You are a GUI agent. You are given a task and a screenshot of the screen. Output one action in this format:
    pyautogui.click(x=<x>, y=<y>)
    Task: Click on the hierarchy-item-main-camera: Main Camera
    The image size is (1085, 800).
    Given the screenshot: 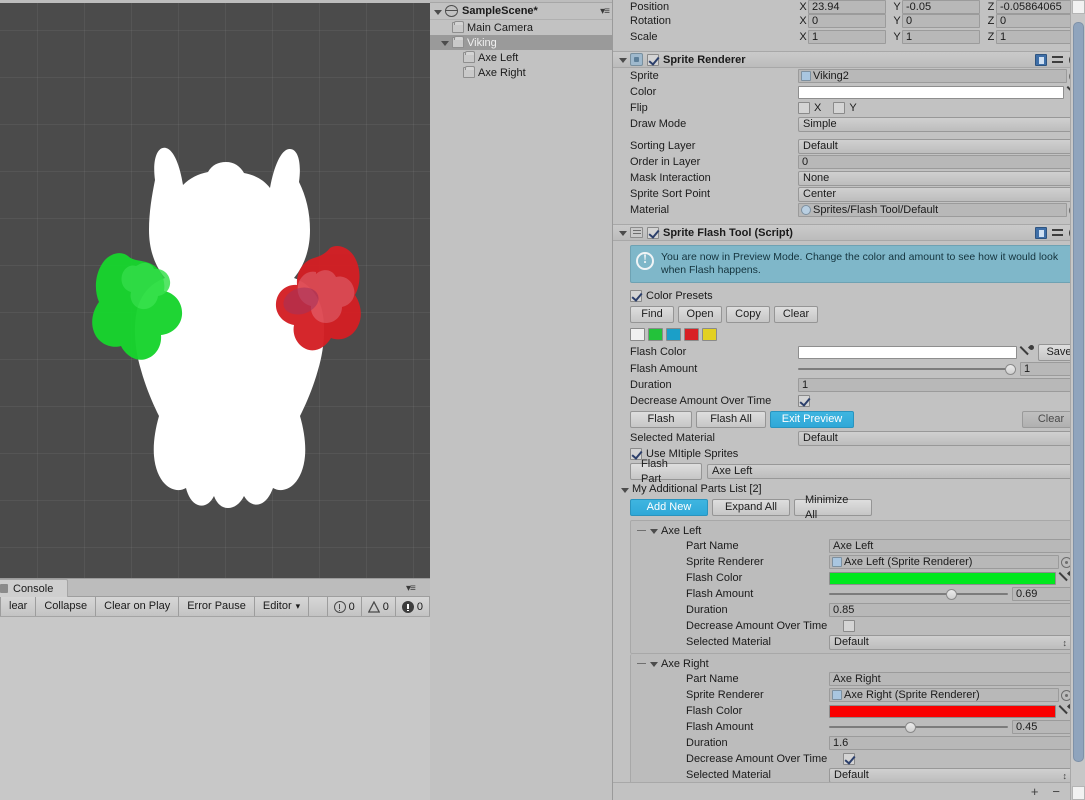 What is the action you would take?
    pyautogui.click(x=521, y=27)
    